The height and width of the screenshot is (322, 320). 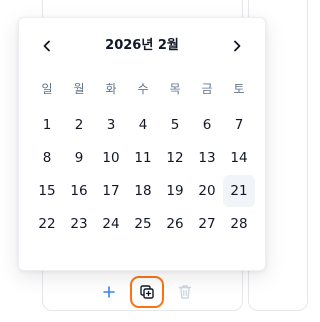 I want to click on calendar-day: 15, so click(x=47, y=191).